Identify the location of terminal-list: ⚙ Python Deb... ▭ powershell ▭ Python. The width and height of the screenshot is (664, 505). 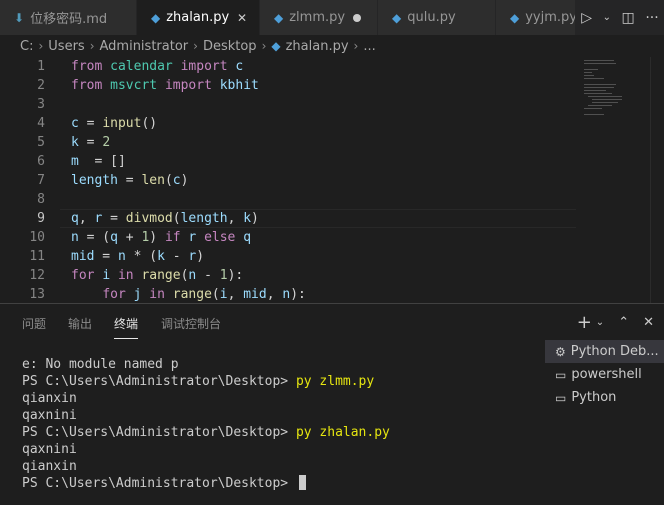
(604, 374).